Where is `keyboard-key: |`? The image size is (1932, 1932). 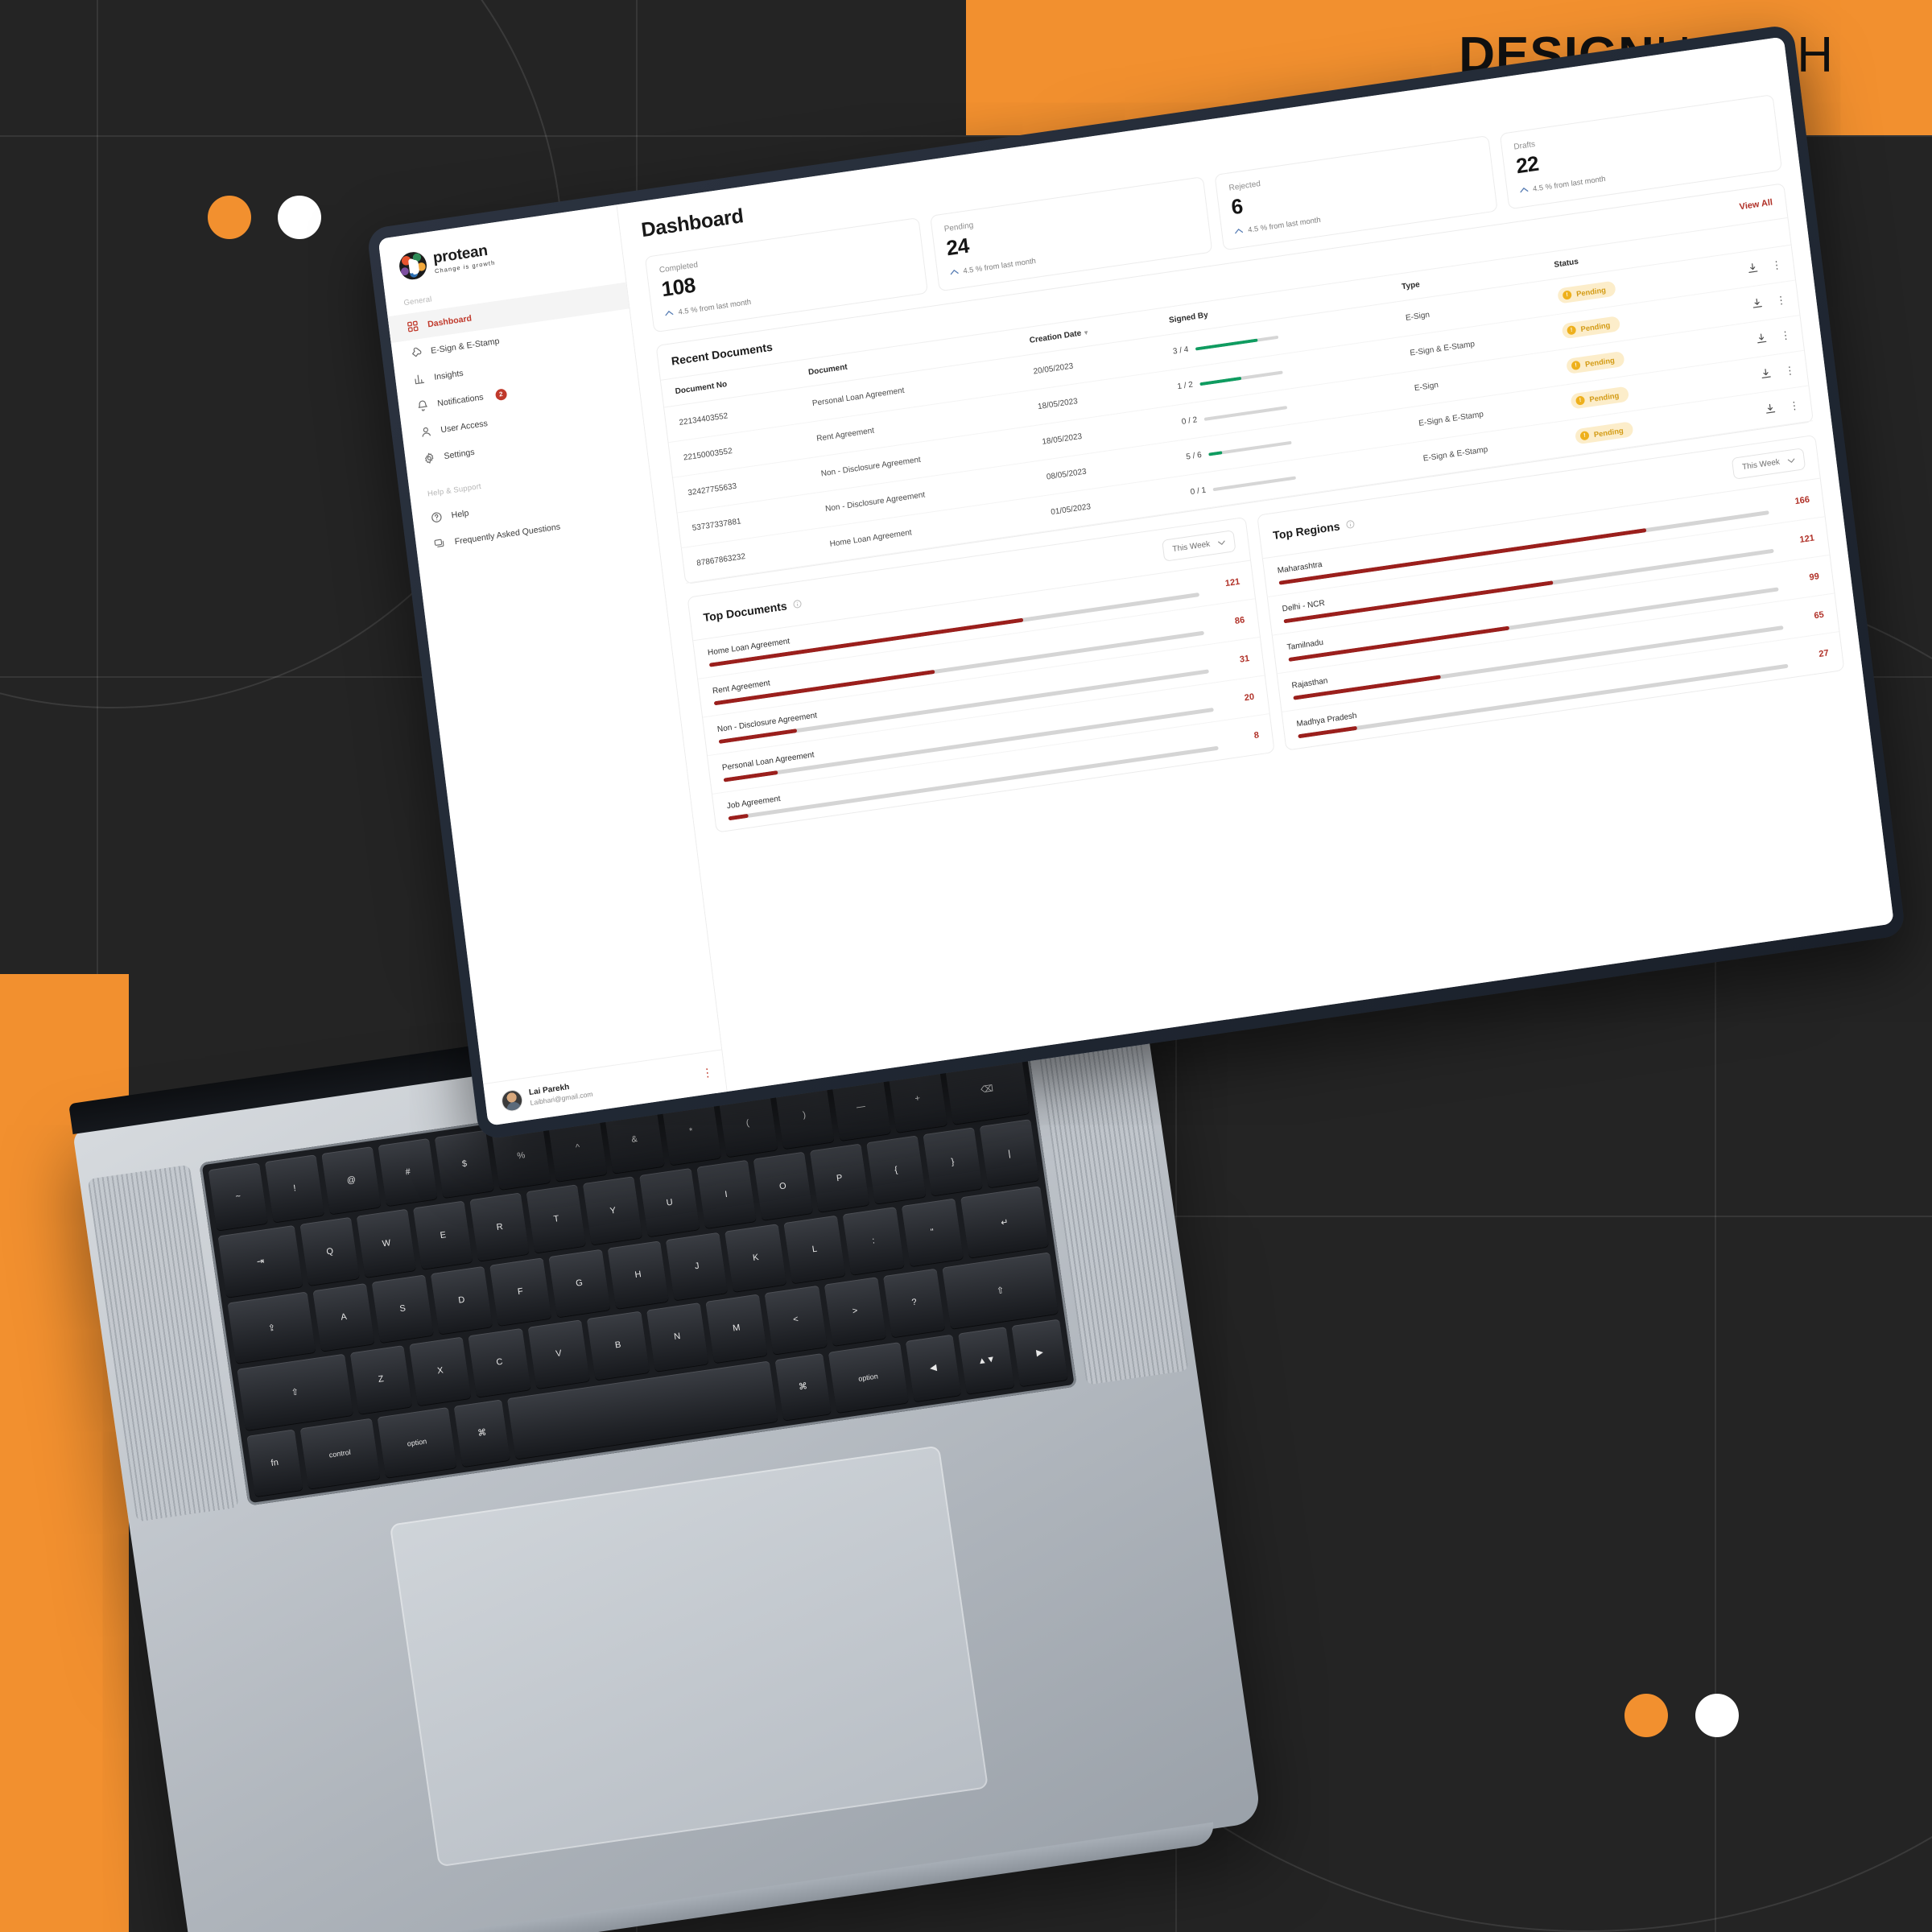
keyboard-key: | is located at coordinates (1009, 1153).